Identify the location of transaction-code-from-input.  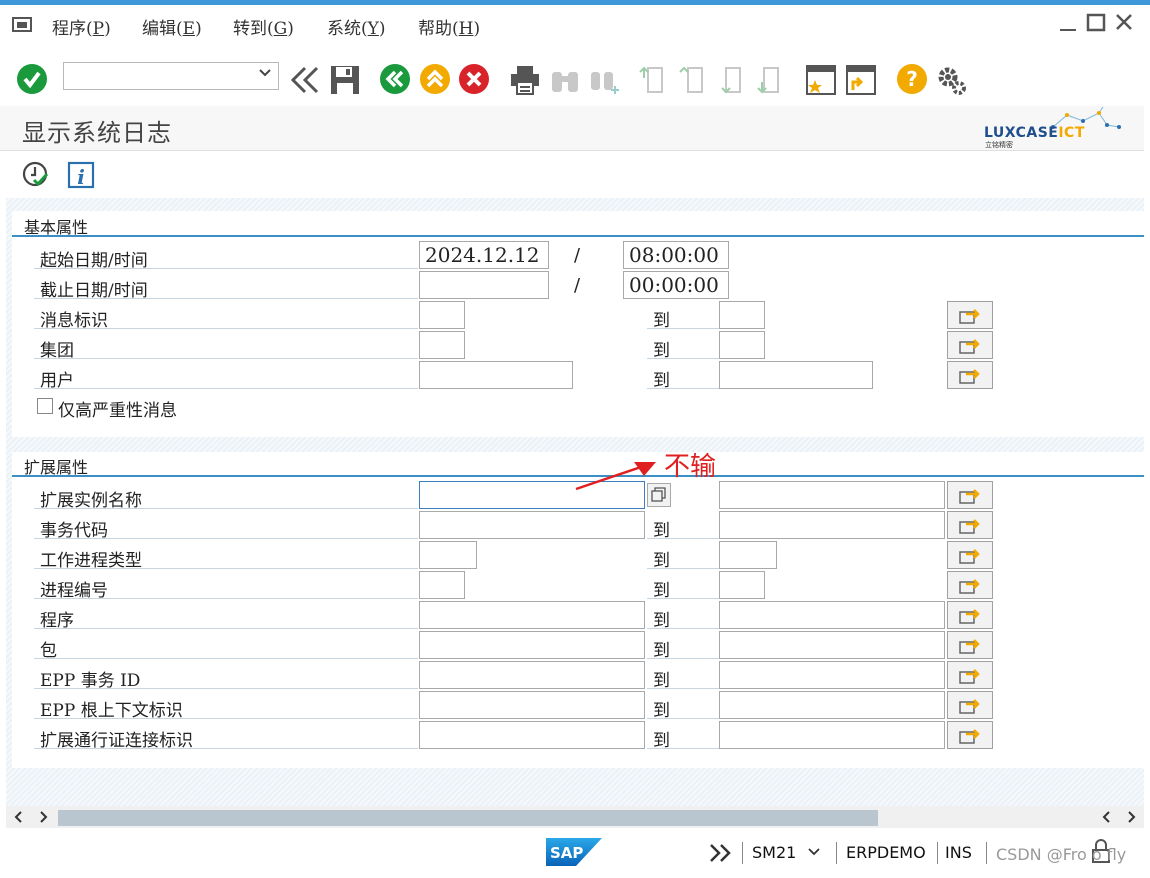
(532, 525).